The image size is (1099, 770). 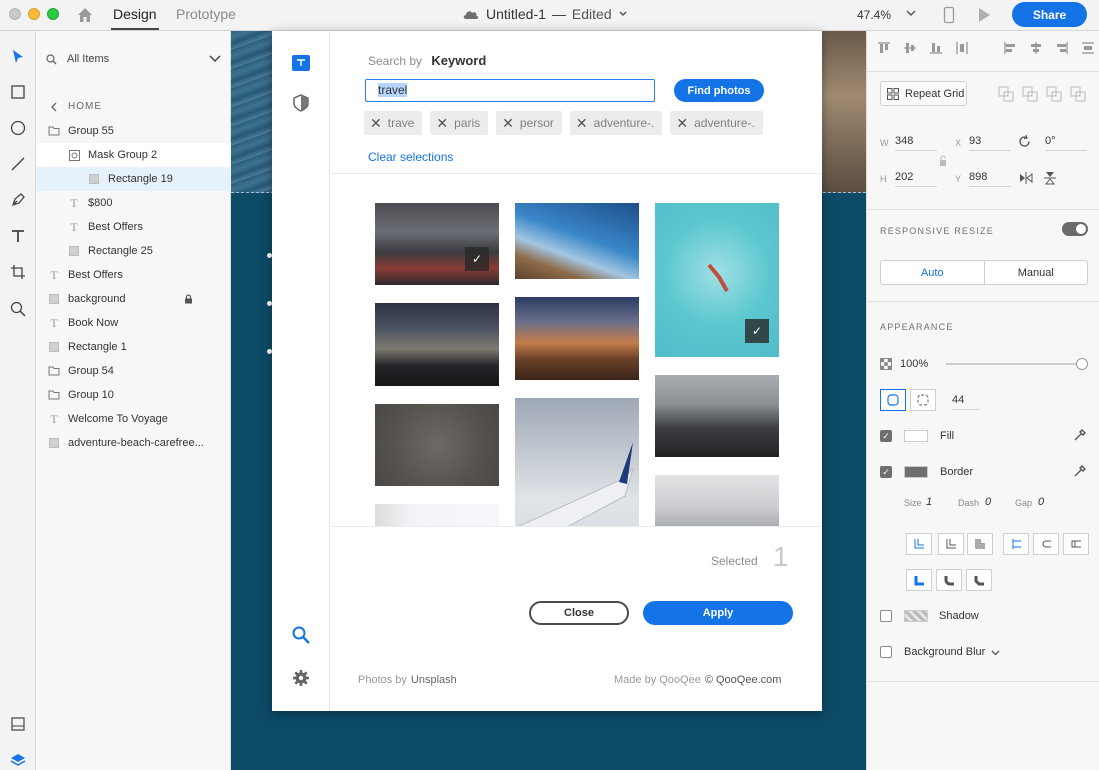 What do you see at coordinates (133, 251) in the screenshot?
I see `layer-item: Rectangle 25` at bounding box center [133, 251].